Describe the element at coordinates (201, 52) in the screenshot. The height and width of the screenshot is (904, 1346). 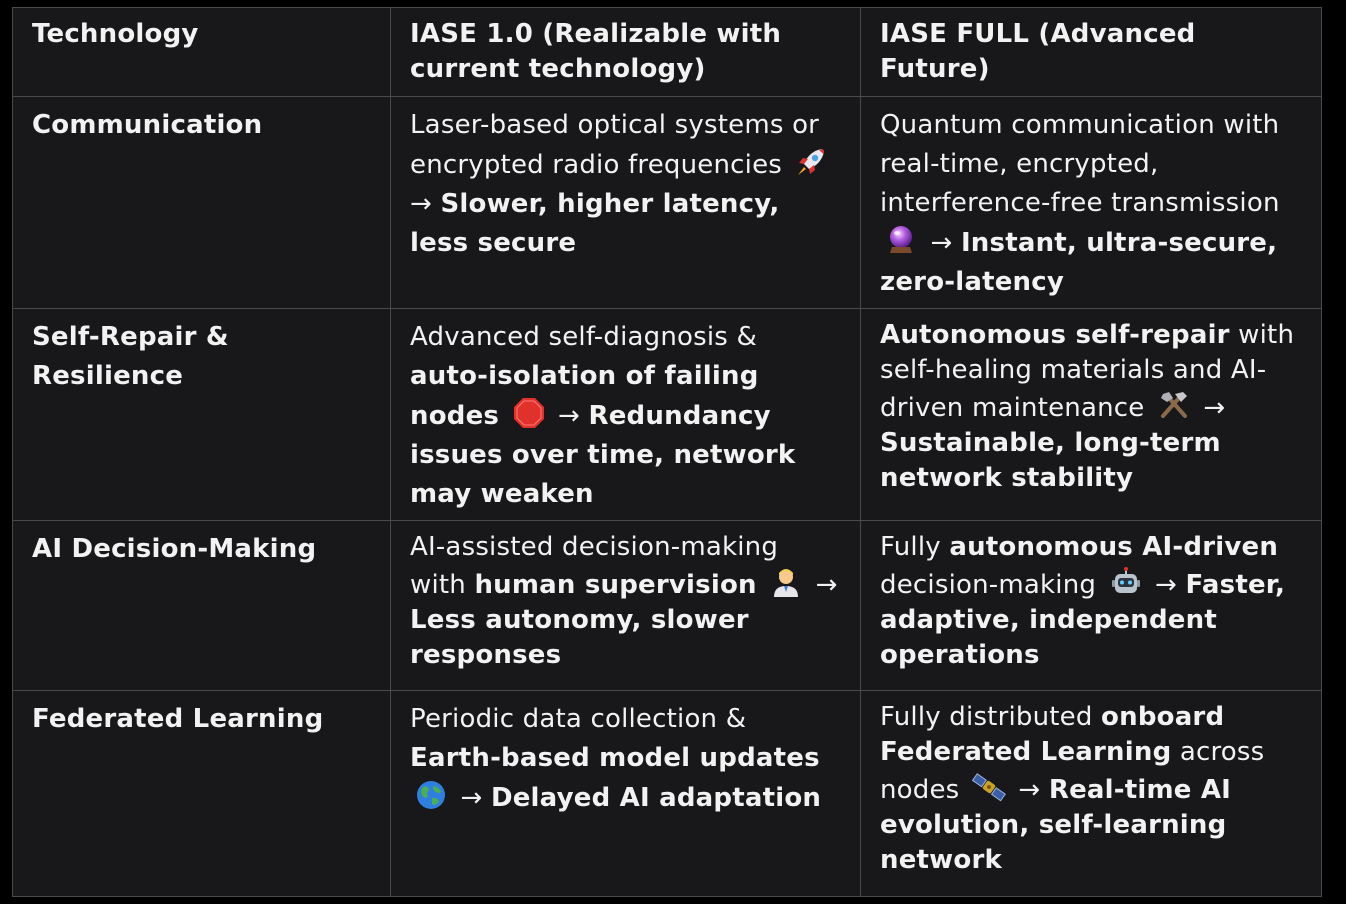
I see `header-technology: Technology` at that location.